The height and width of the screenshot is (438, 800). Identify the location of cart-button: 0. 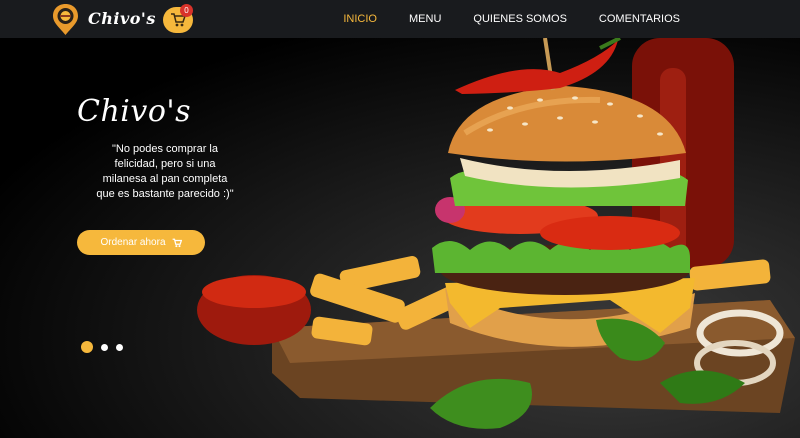
(178, 18).